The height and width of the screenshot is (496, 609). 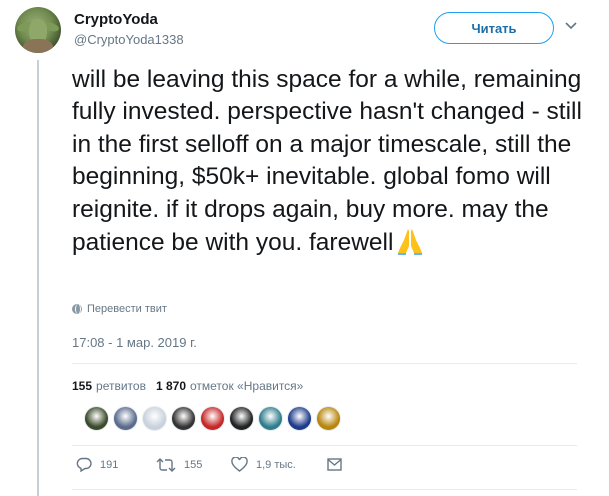 I want to click on likes-count: 1 870, so click(x=170, y=386).